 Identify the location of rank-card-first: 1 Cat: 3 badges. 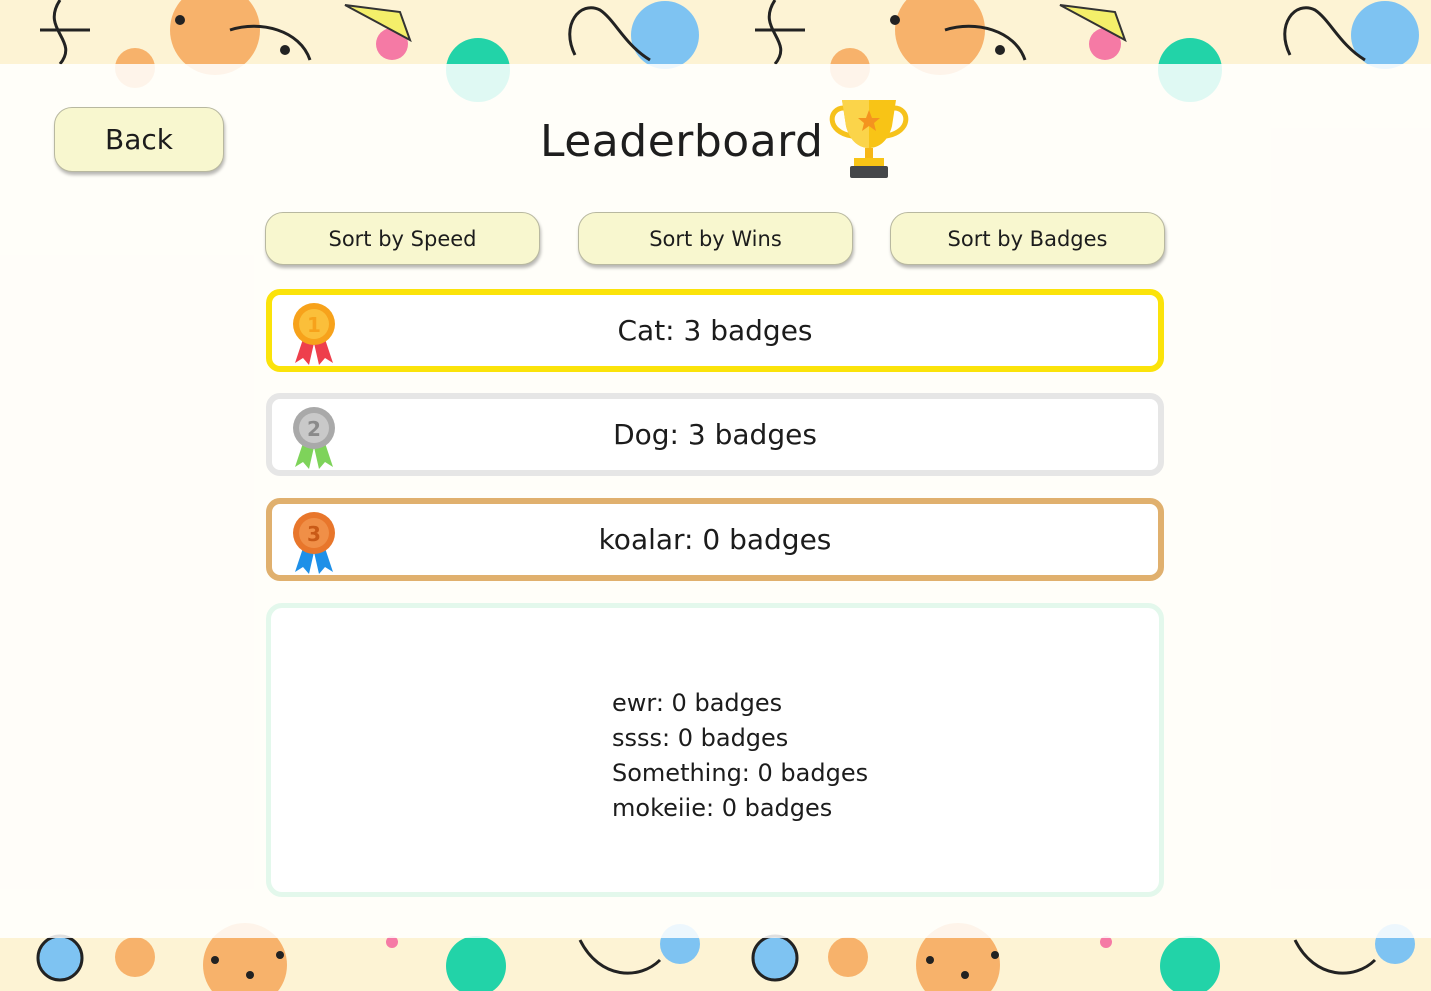
(715, 330).